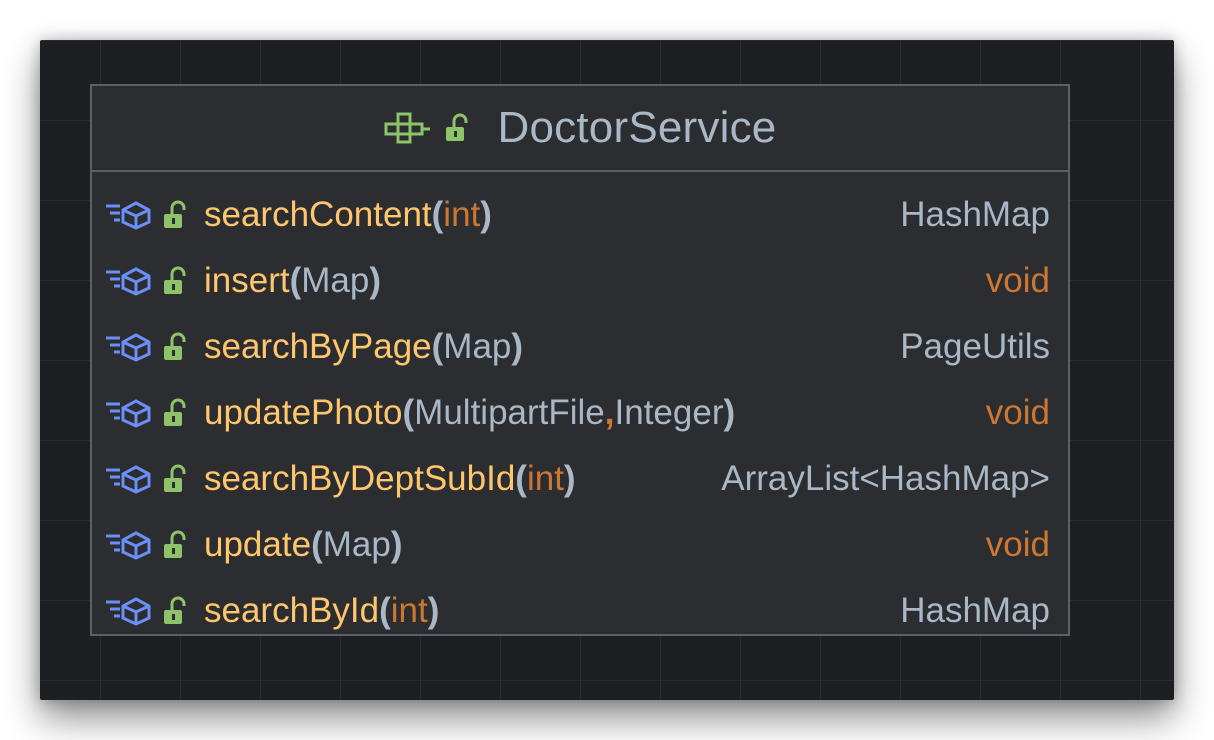  I want to click on method-row: update(Map) void, so click(580, 545).